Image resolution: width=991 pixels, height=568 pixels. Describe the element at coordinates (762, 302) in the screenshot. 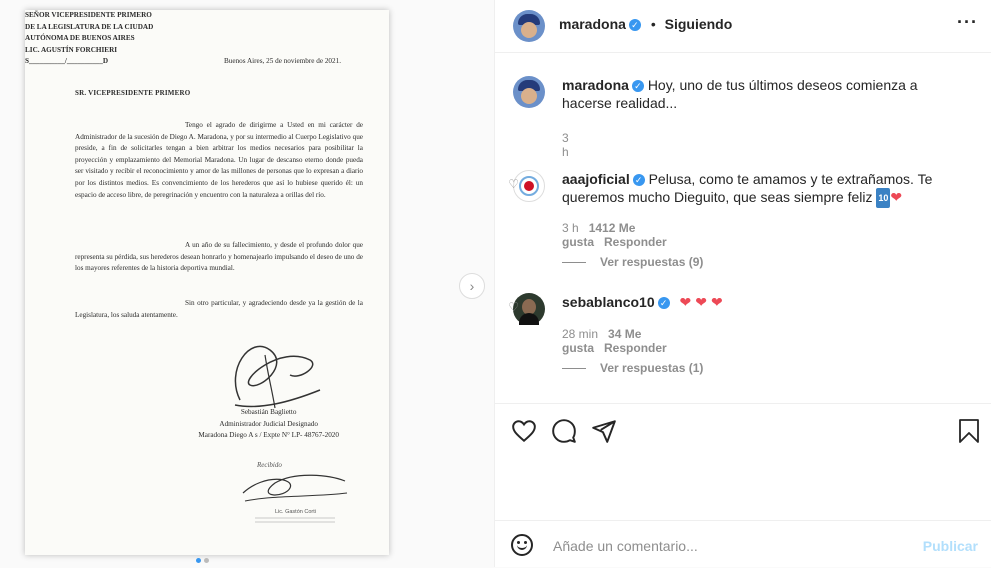

I see `comment-text: sebablanco10 ✓ ❤ ❤ ❤` at that location.